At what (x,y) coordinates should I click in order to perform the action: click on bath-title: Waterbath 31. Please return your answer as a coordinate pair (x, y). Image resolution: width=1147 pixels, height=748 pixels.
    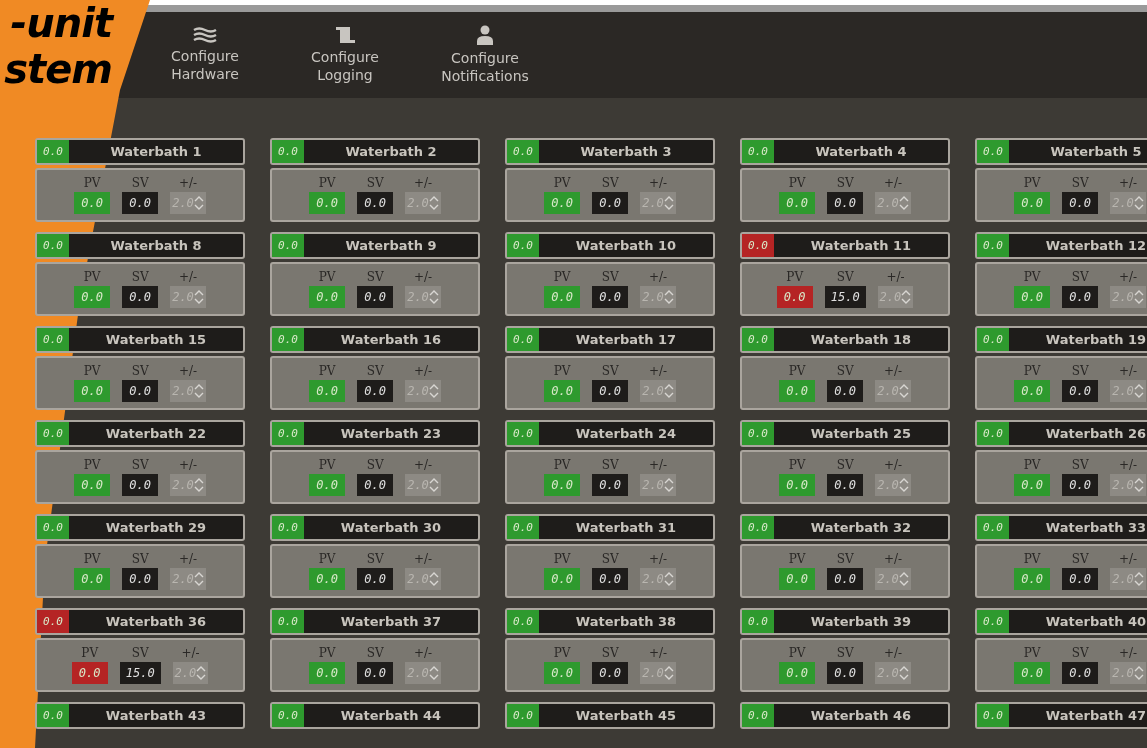
    Looking at the image, I should click on (626, 528).